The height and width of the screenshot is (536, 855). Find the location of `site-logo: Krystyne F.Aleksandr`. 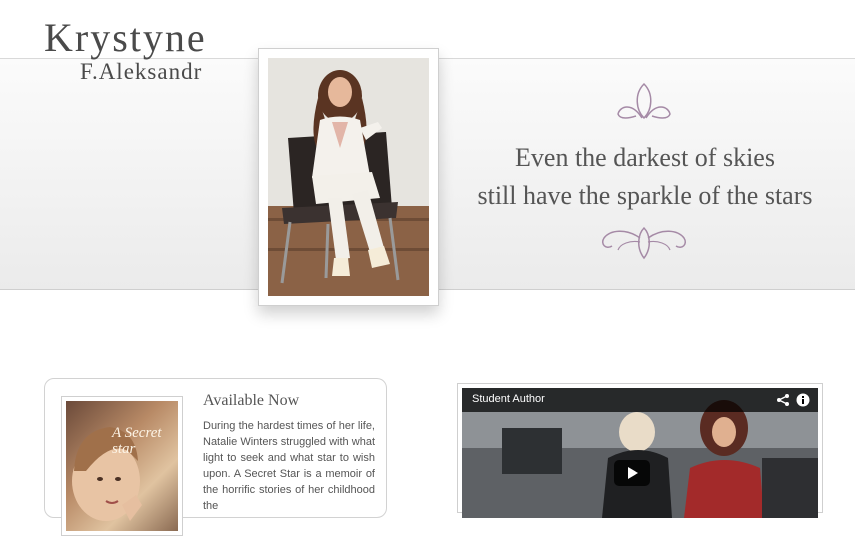

site-logo: Krystyne F.Aleksandr is located at coordinates (125, 52).